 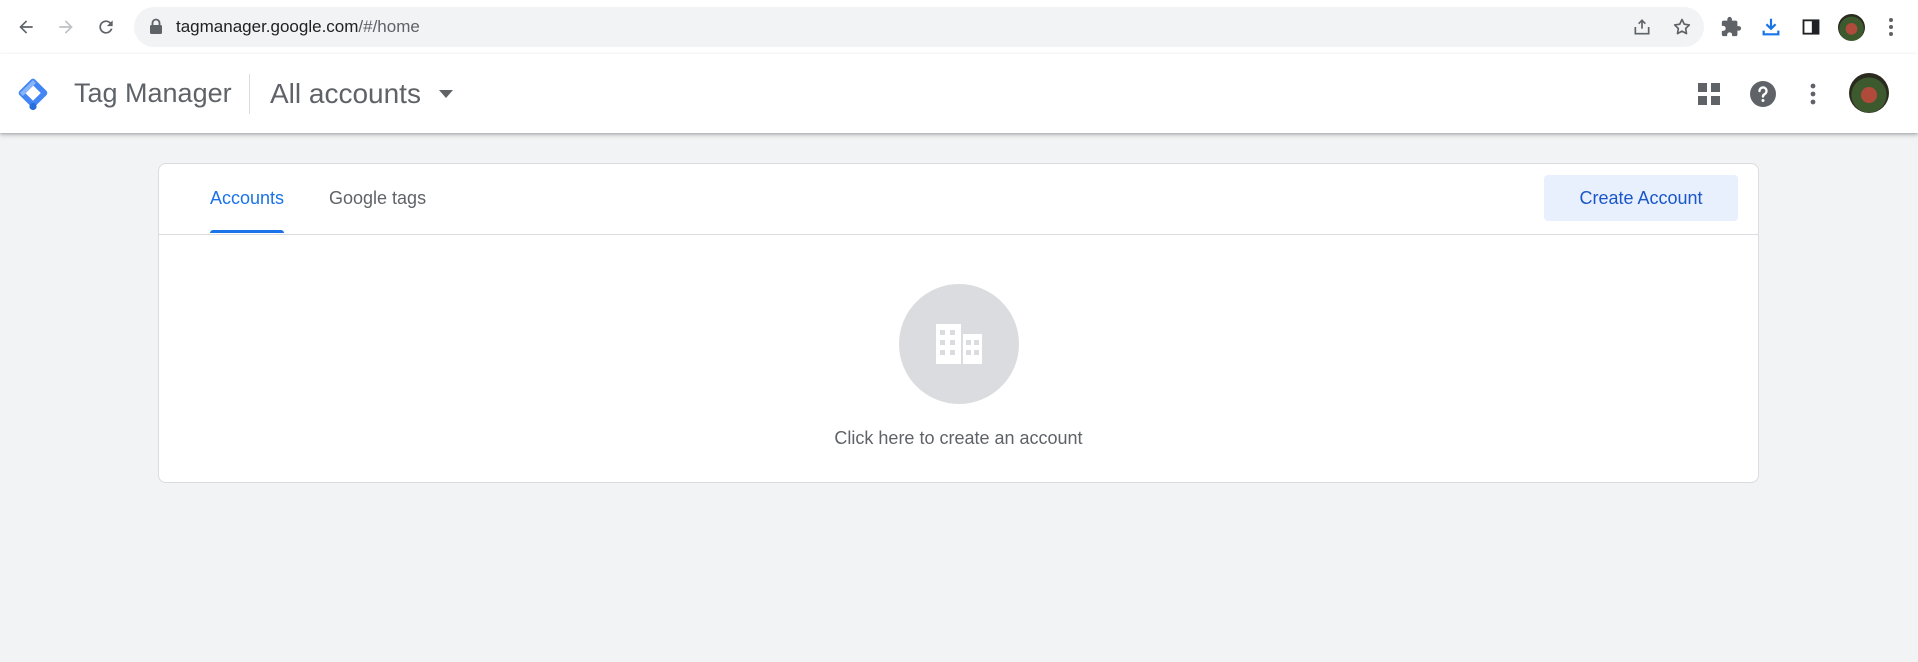 I want to click on account-selector: All accounts, so click(x=361, y=94).